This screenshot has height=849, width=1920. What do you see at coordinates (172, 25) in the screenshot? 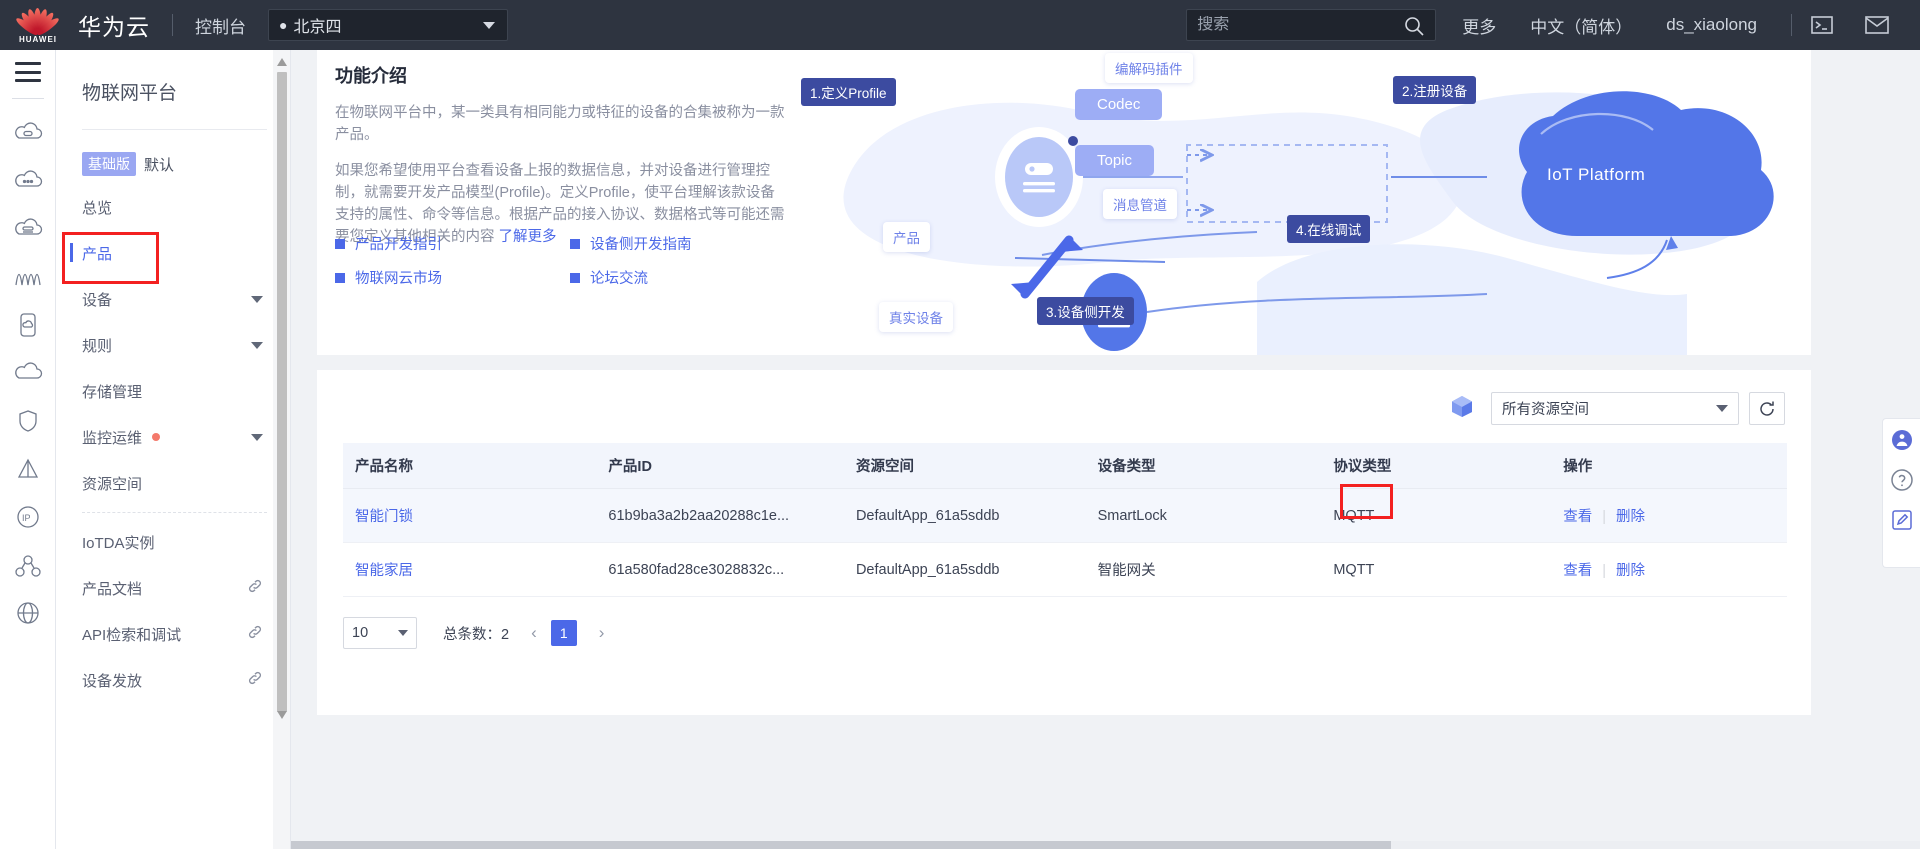
I see `header-divider` at bounding box center [172, 25].